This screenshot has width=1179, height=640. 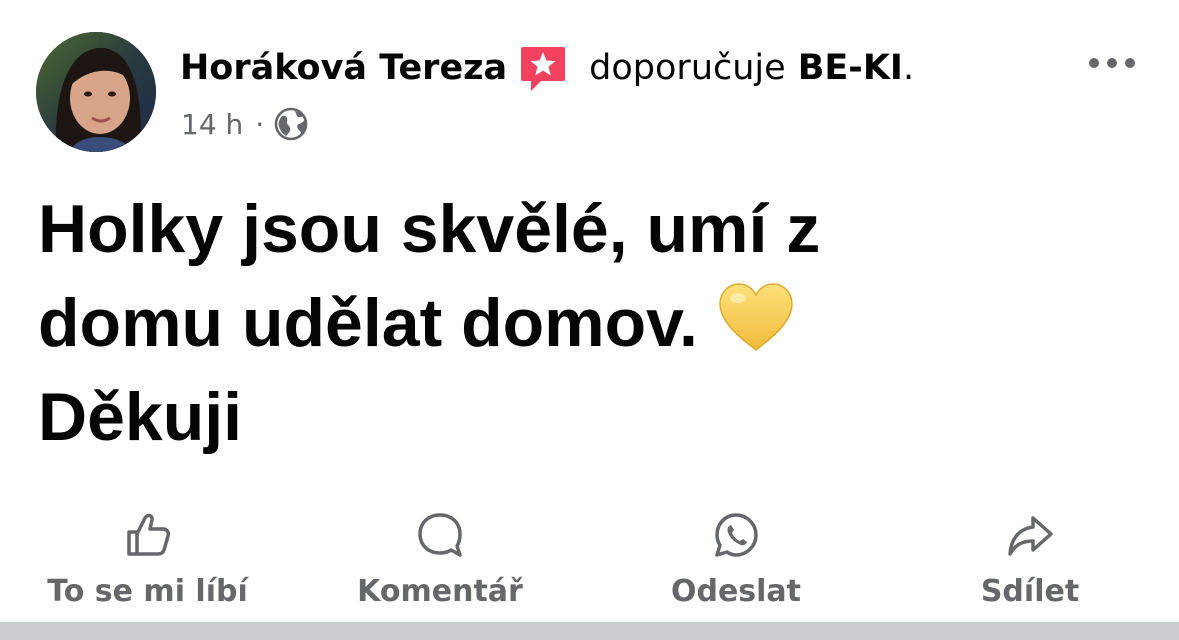 I want to click on post-time: 14 h, so click(x=212, y=124).